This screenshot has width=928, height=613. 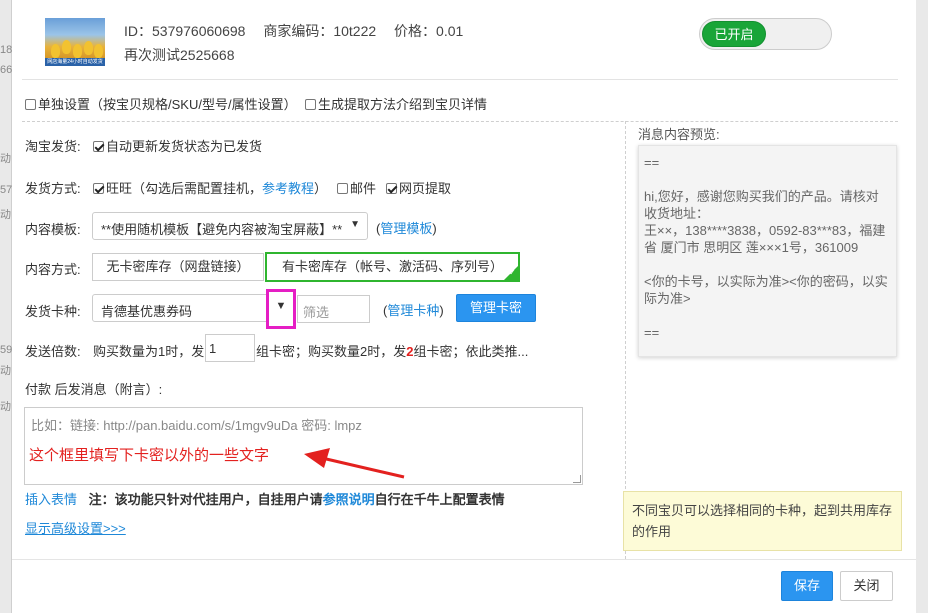 What do you see at coordinates (679, 134) in the screenshot?
I see `preview-label: 消息内容预览:` at bounding box center [679, 134].